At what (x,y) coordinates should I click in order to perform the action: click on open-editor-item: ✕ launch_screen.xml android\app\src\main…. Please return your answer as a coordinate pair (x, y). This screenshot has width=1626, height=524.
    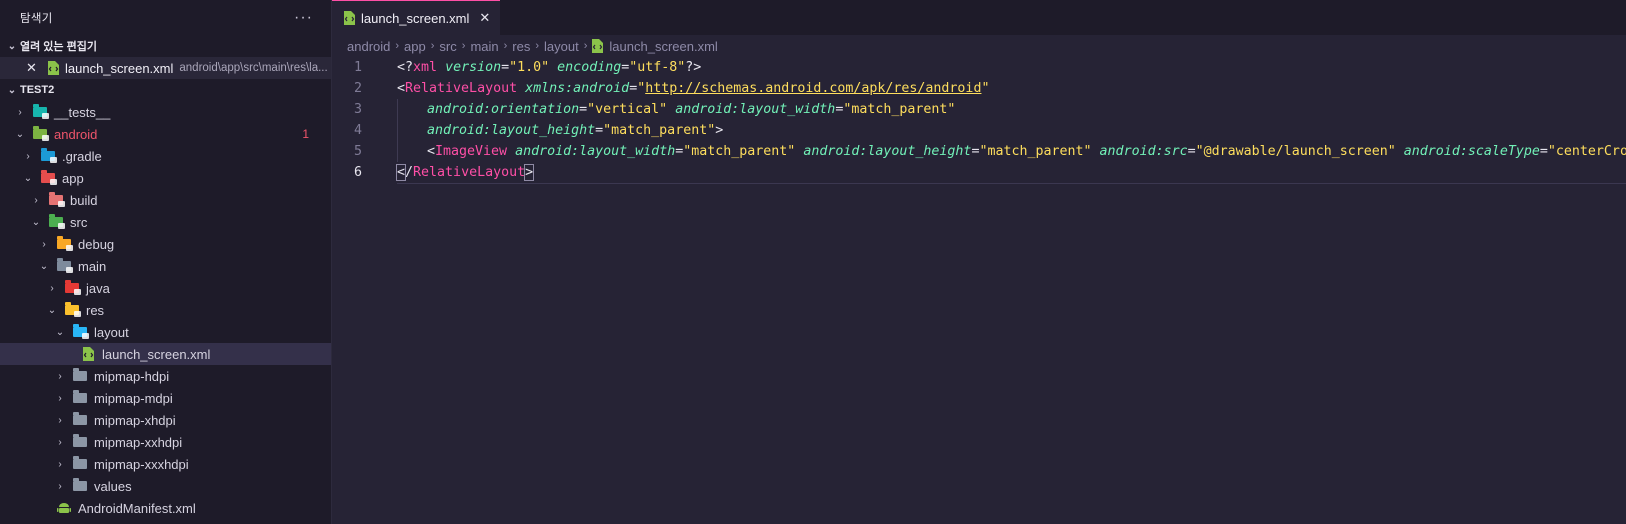
    Looking at the image, I should click on (165, 68).